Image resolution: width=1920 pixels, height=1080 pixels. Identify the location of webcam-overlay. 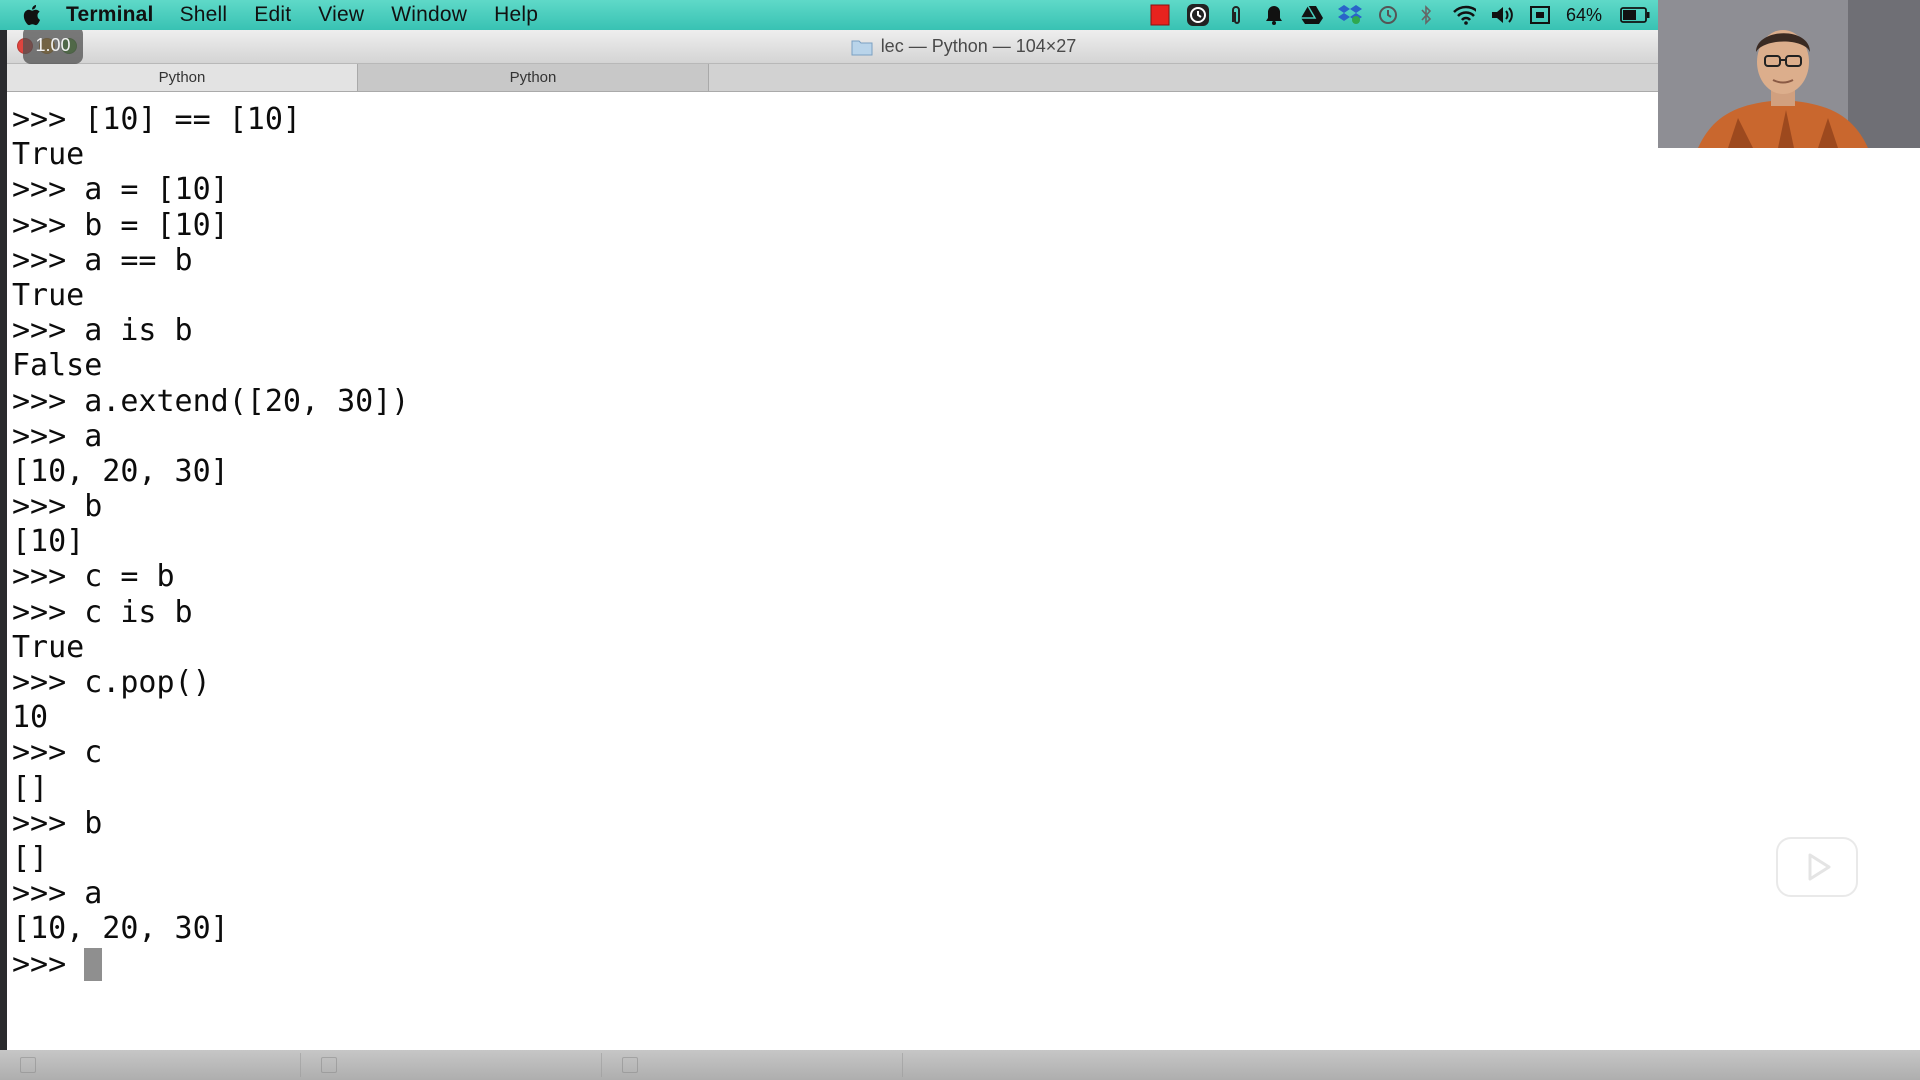
(1789, 74).